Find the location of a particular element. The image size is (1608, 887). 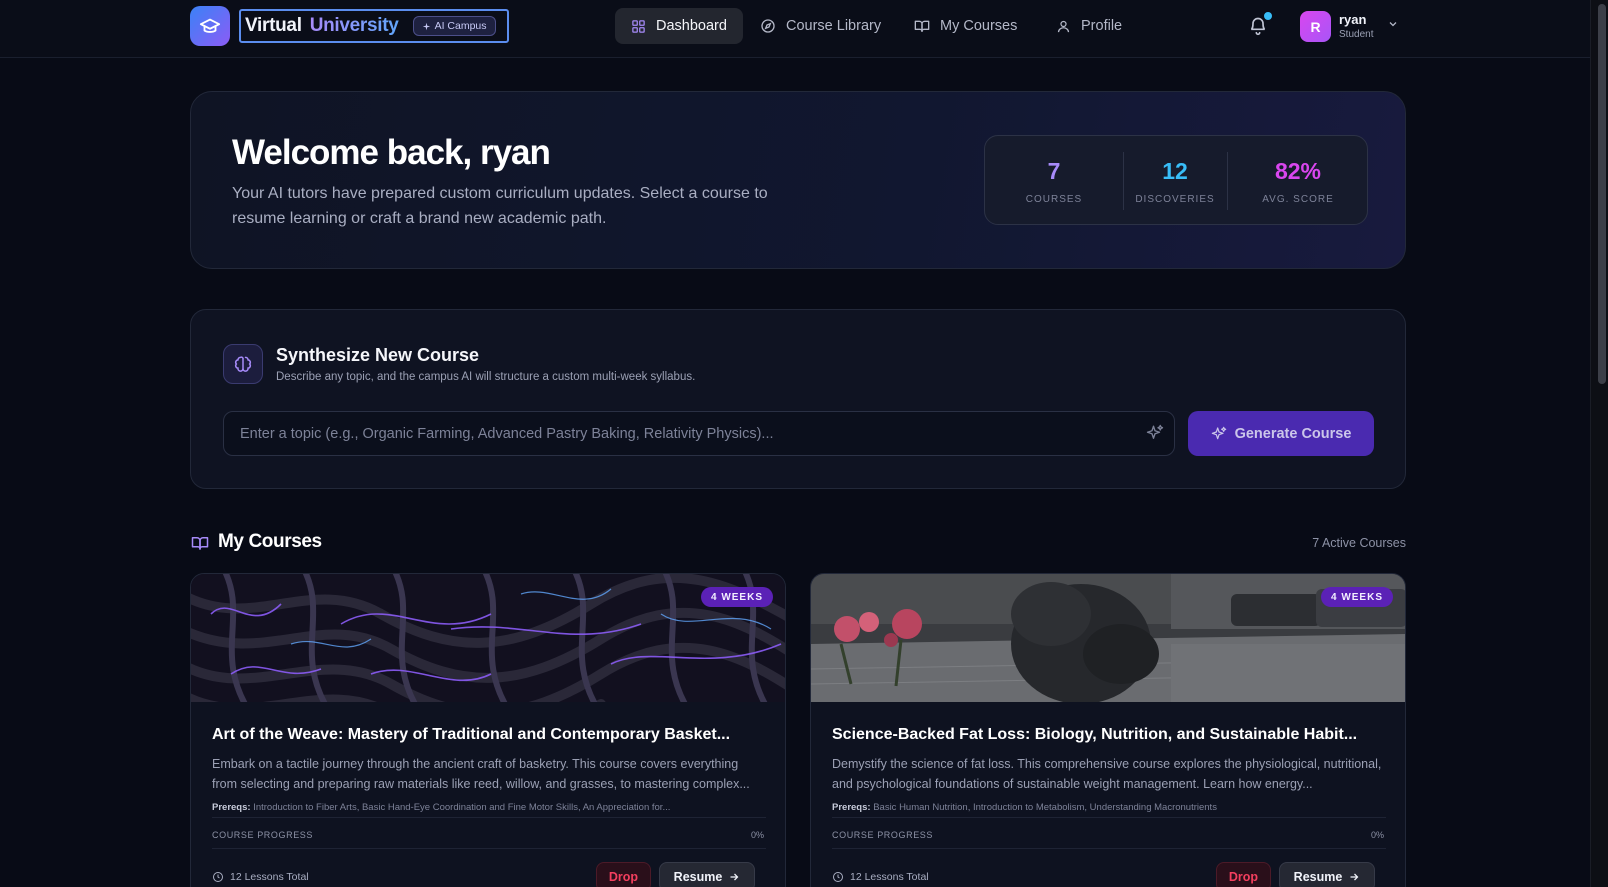

user-role: Student is located at coordinates (1356, 34).